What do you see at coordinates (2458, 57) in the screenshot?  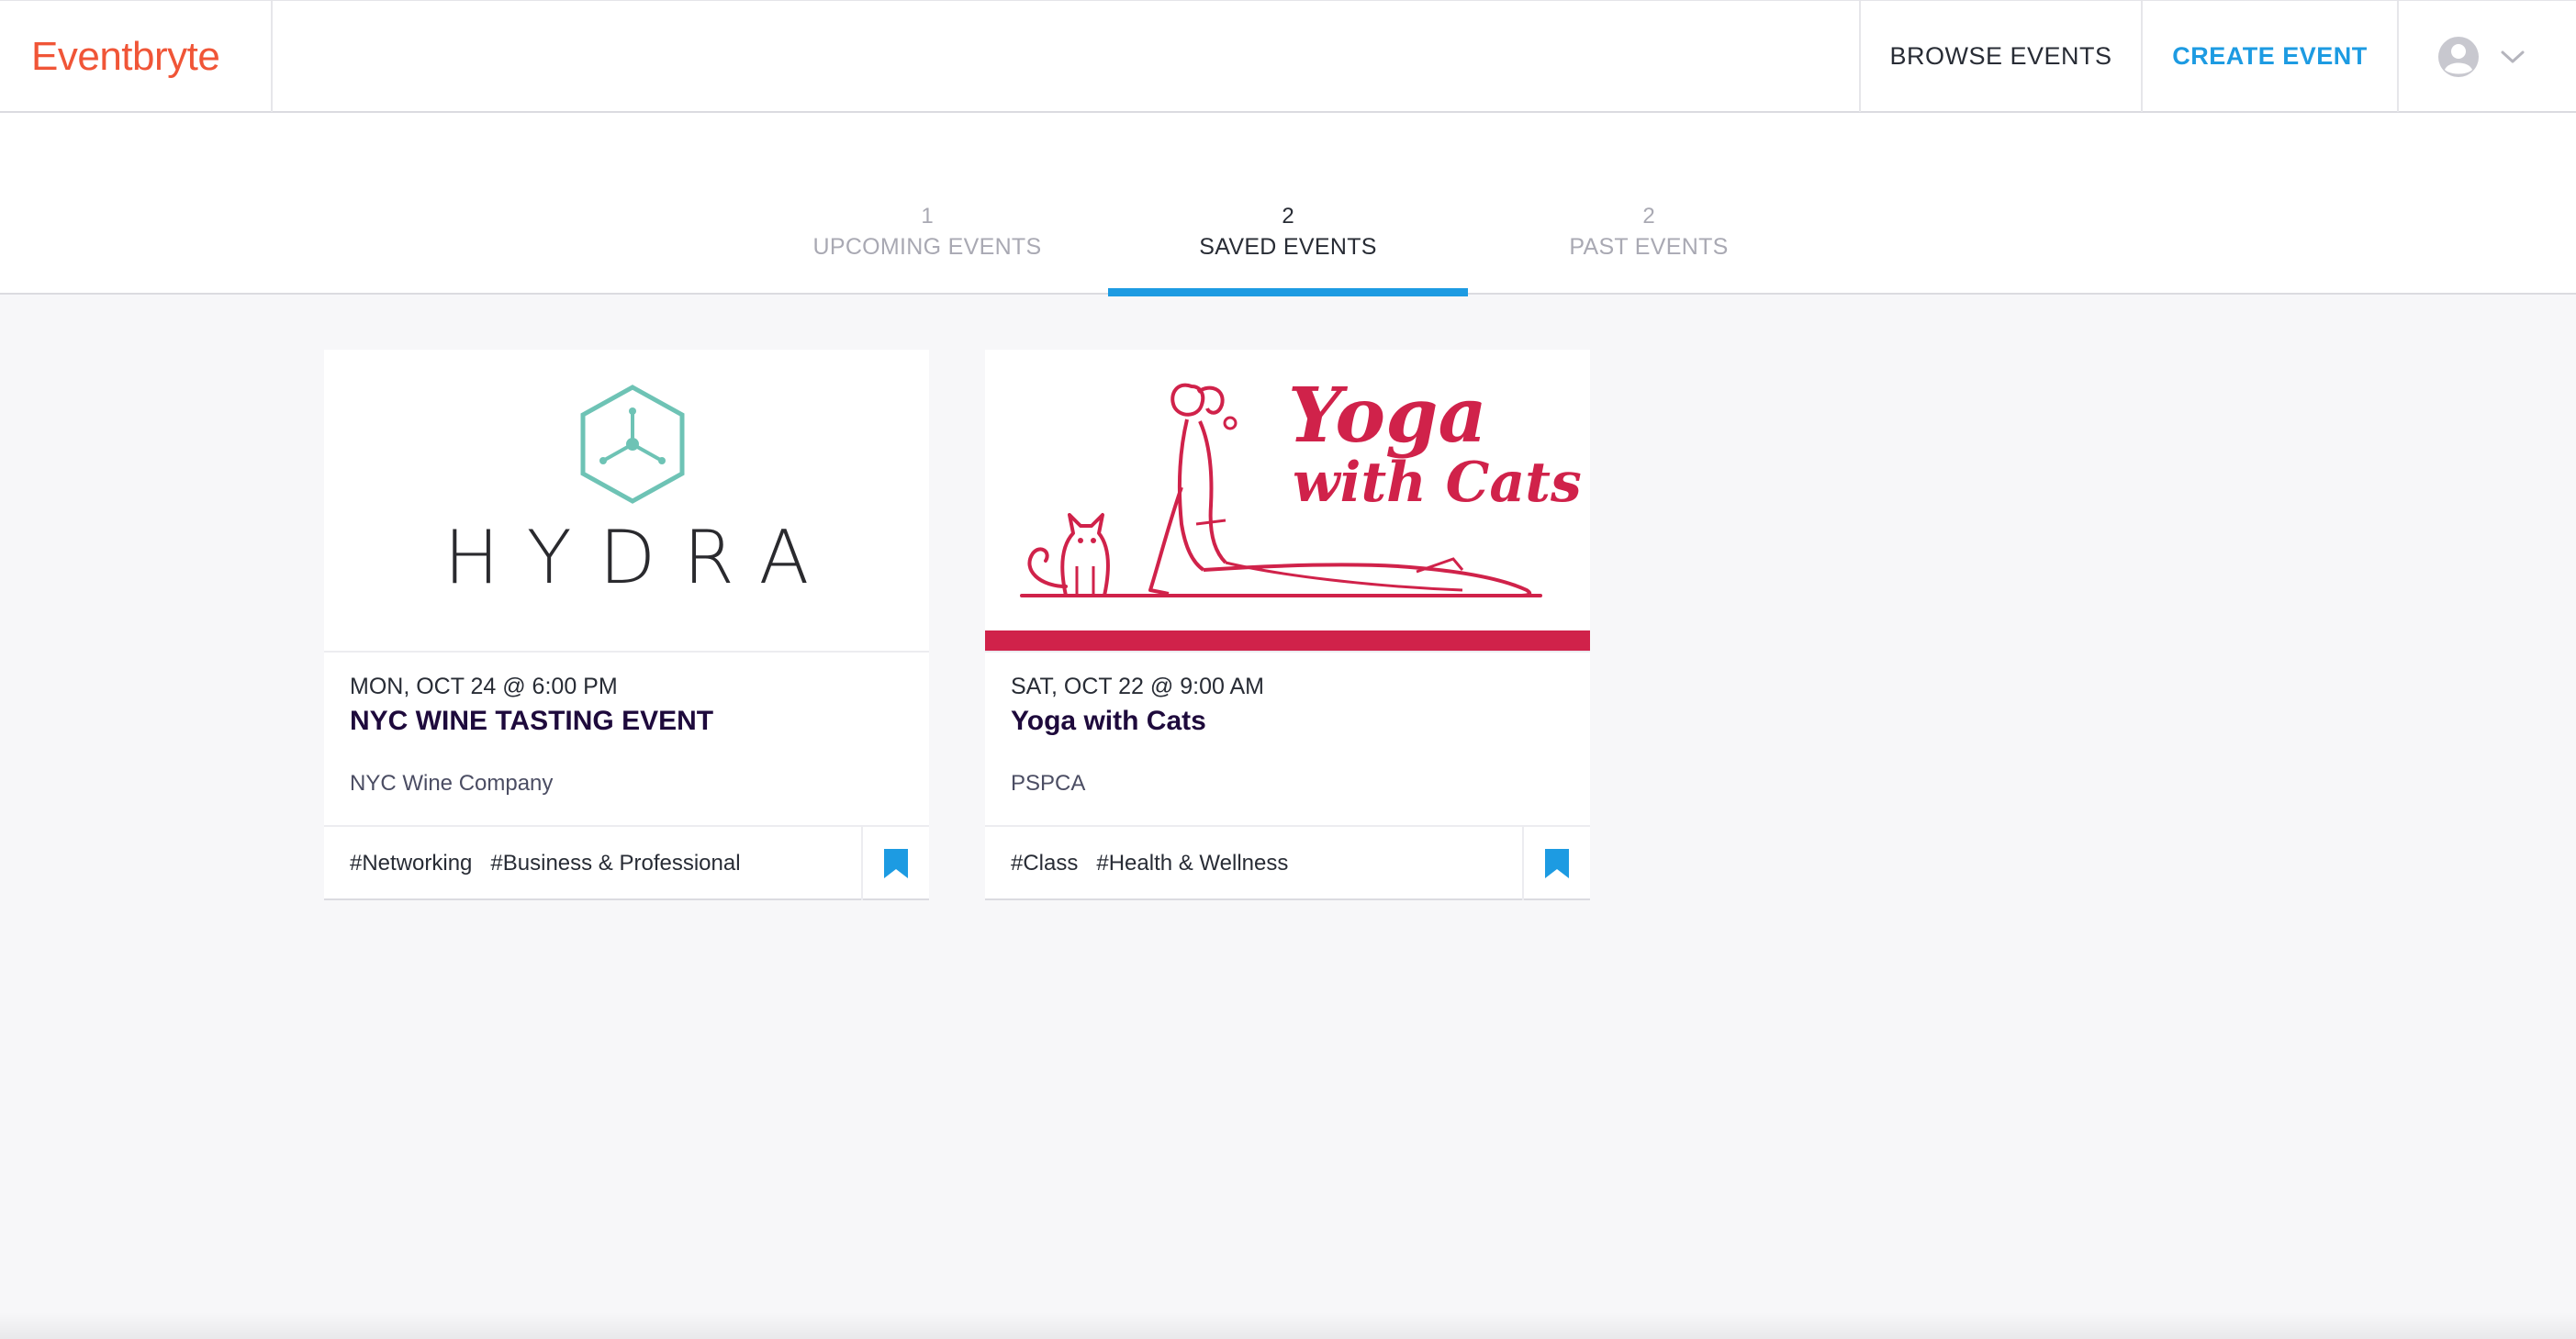 I see `user-avatar-icon` at bounding box center [2458, 57].